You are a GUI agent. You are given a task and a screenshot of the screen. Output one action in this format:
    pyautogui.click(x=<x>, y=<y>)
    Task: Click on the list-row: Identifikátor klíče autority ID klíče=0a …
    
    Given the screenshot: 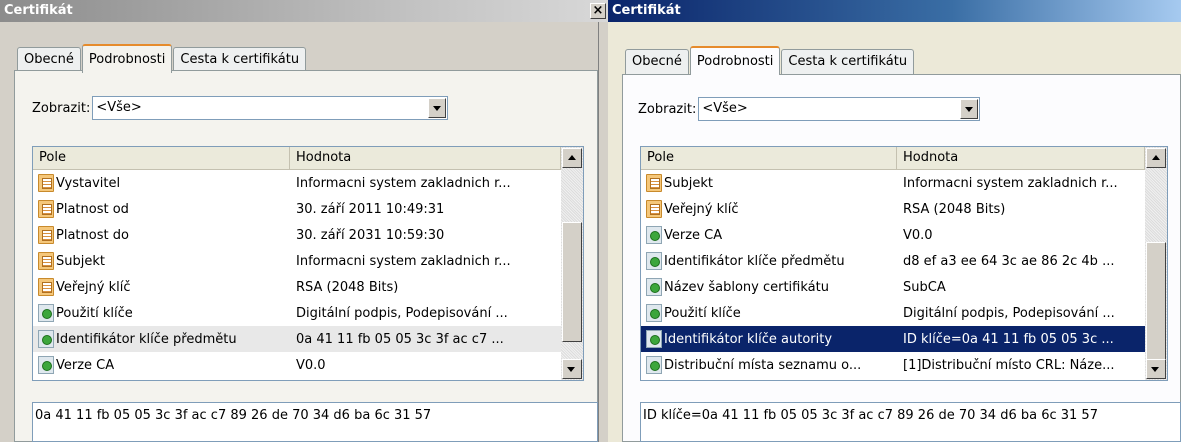 What is the action you would take?
    pyautogui.click(x=893, y=339)
    